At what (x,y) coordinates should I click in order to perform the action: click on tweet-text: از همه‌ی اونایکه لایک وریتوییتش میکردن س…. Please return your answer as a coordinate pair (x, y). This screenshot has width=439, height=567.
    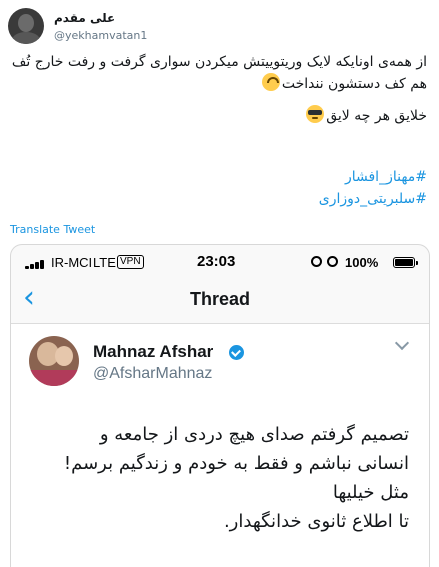
    Looking at the image, I should click on (219, 89).